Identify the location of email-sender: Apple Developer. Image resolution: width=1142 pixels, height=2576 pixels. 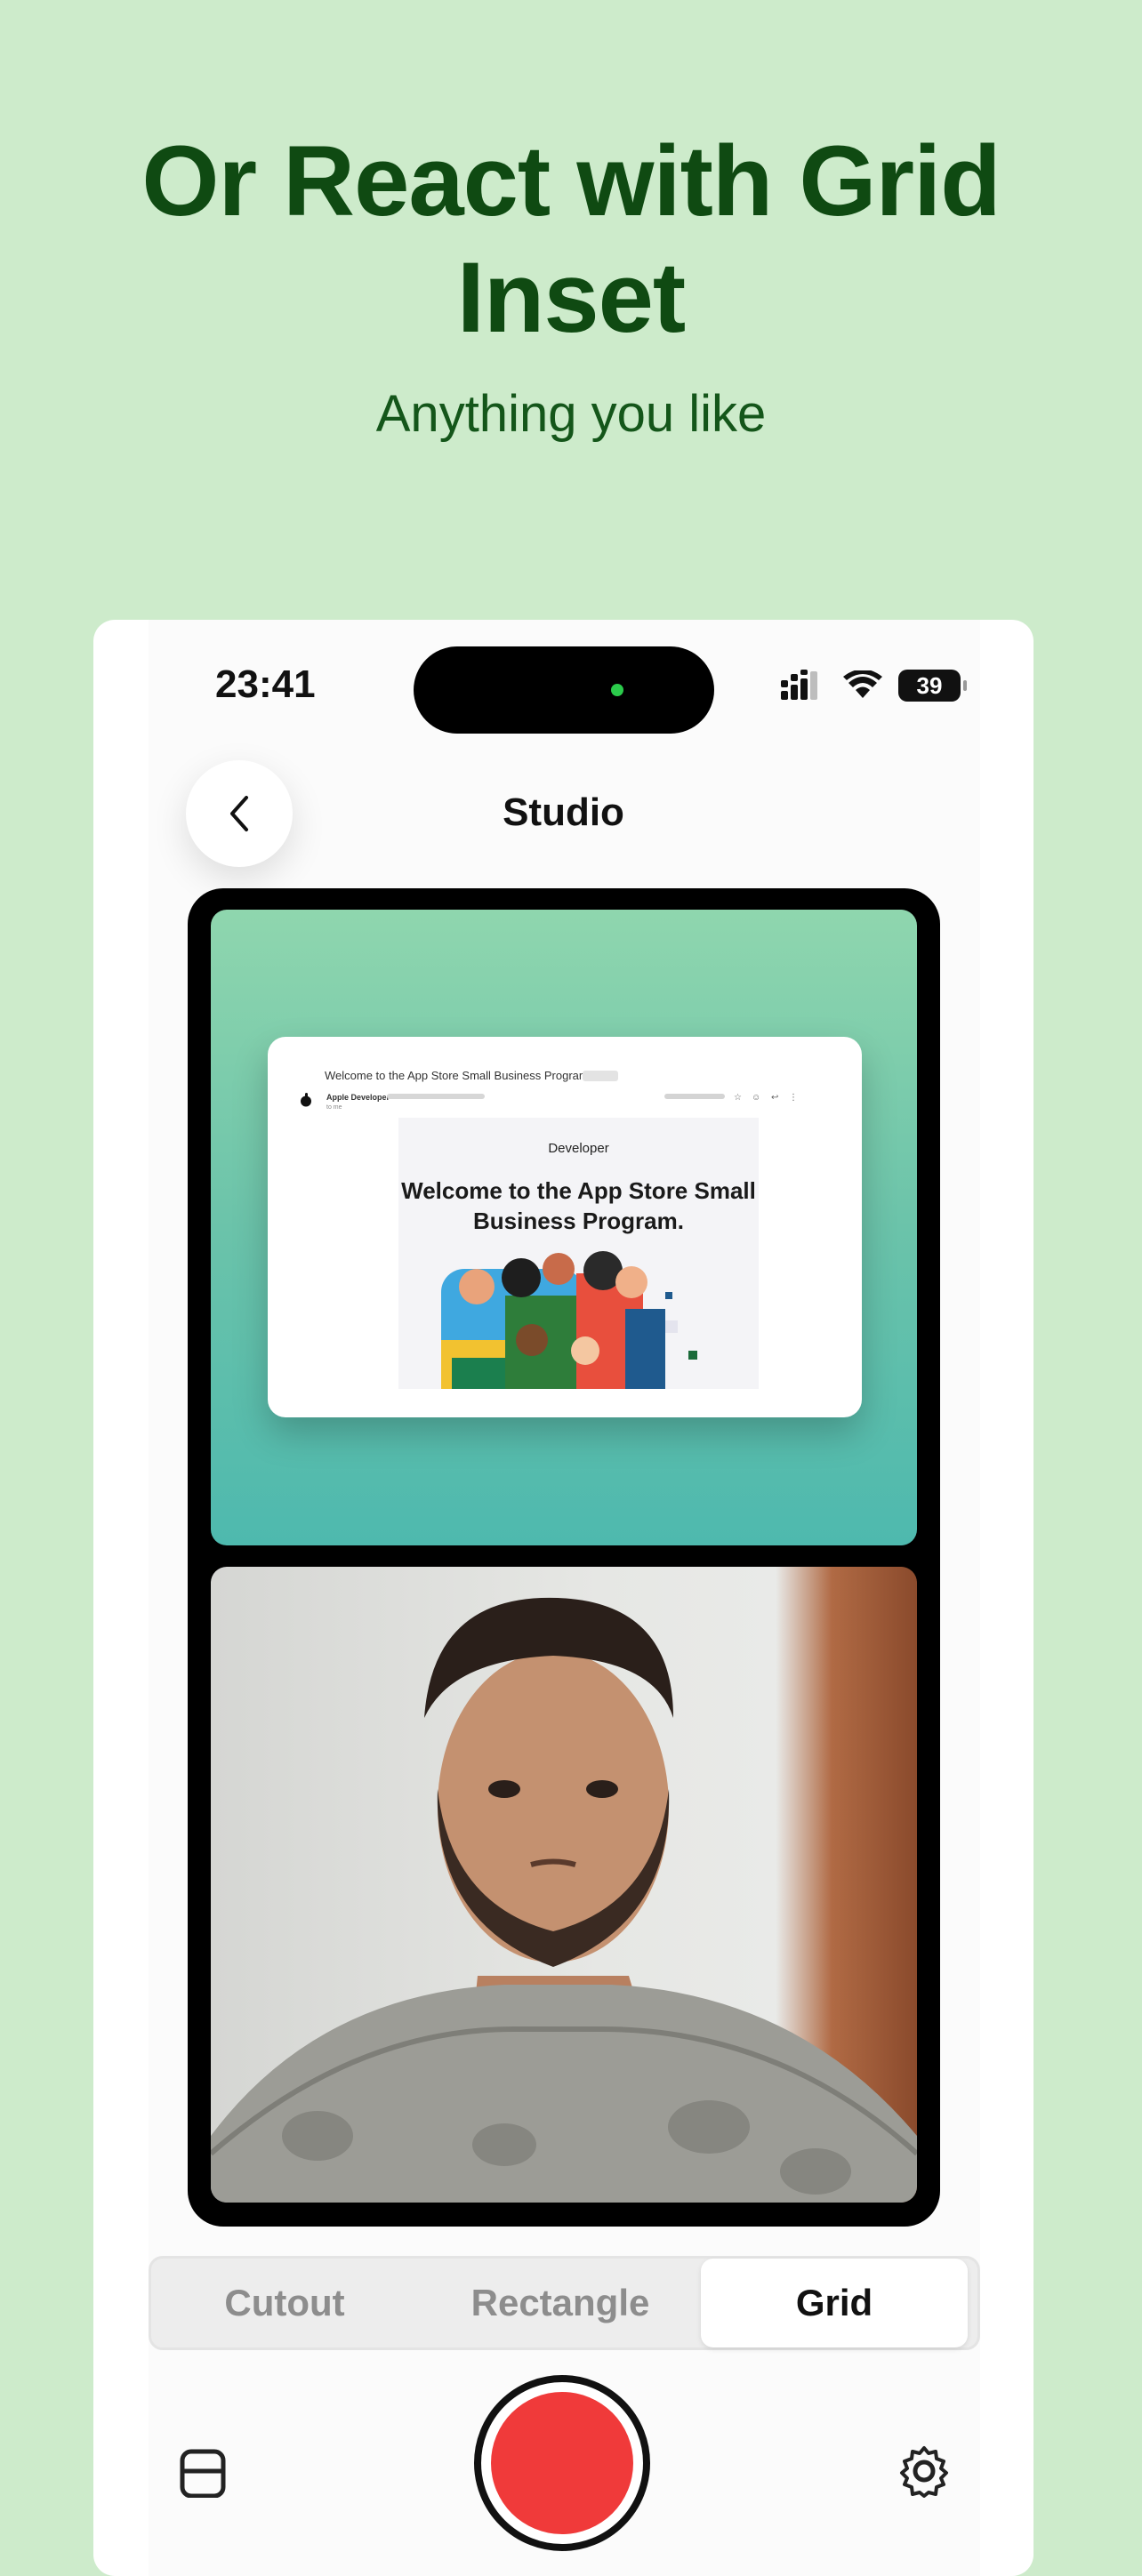
(358, 1097).